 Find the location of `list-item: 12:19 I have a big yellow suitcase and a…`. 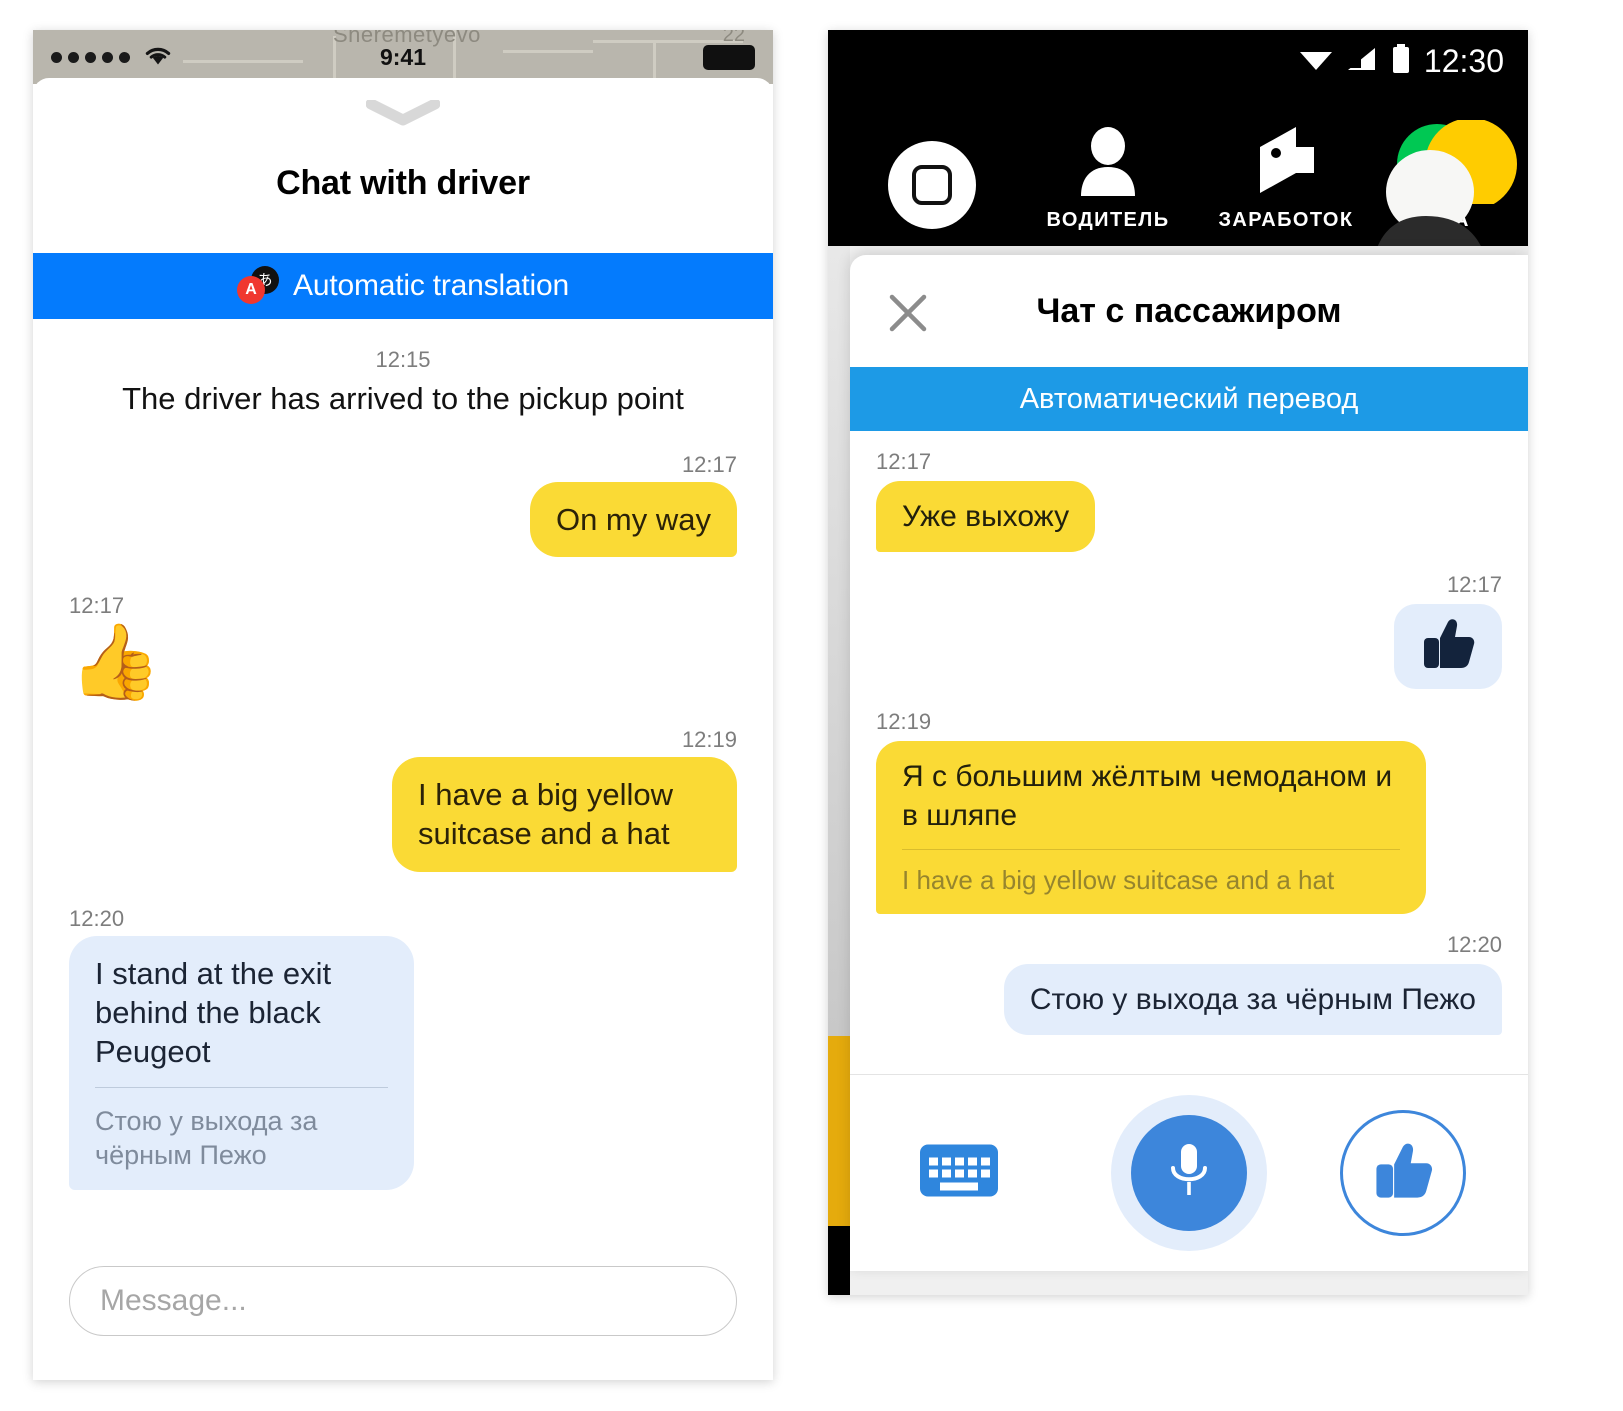

list-item: 12:19 I have a big yellow suitcase and a… is located at coordinates (403, 799).